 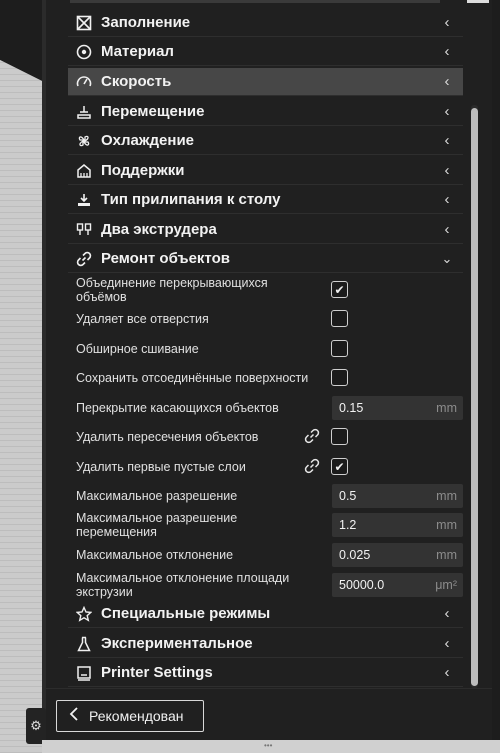 What do you see at coordinates (191, 199) in the screenshot?
I see `category-label: Тип прилипания к столу` at bounding box center [191, 199].